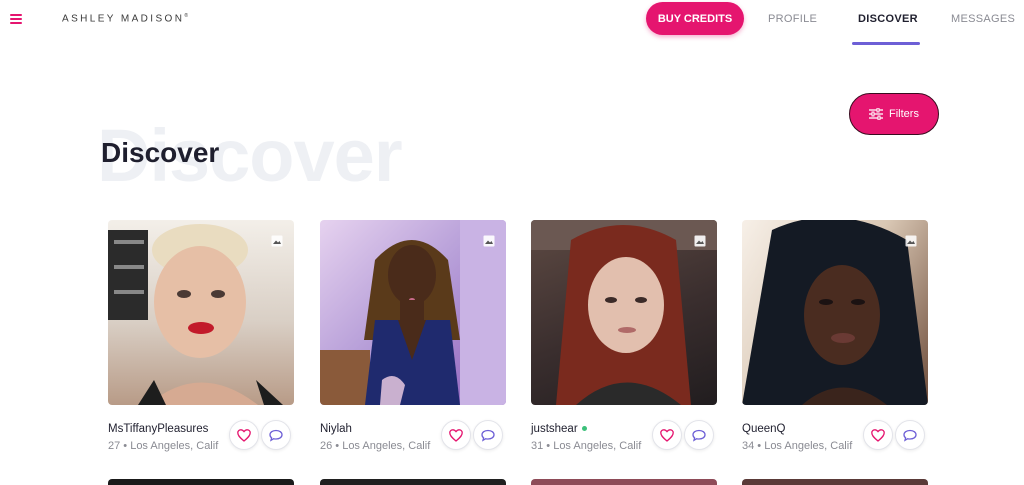  I want to click on logo-registered-mark: ®, so click(186, 16).